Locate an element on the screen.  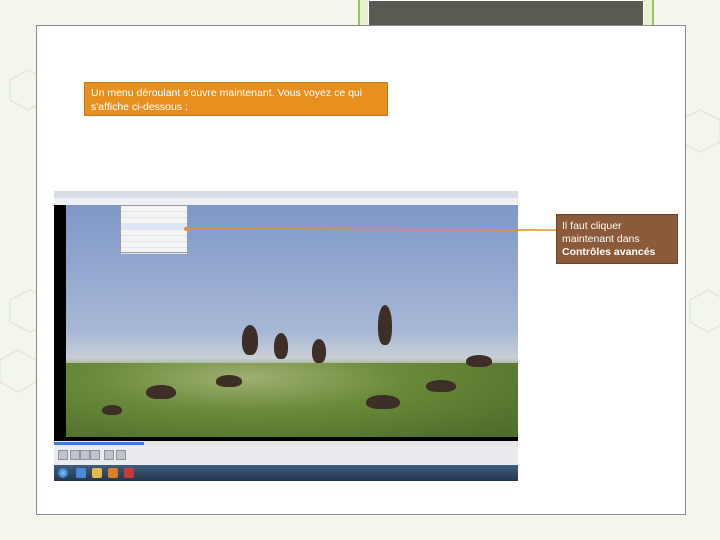
player-controls is located at coordinates (286, 455).